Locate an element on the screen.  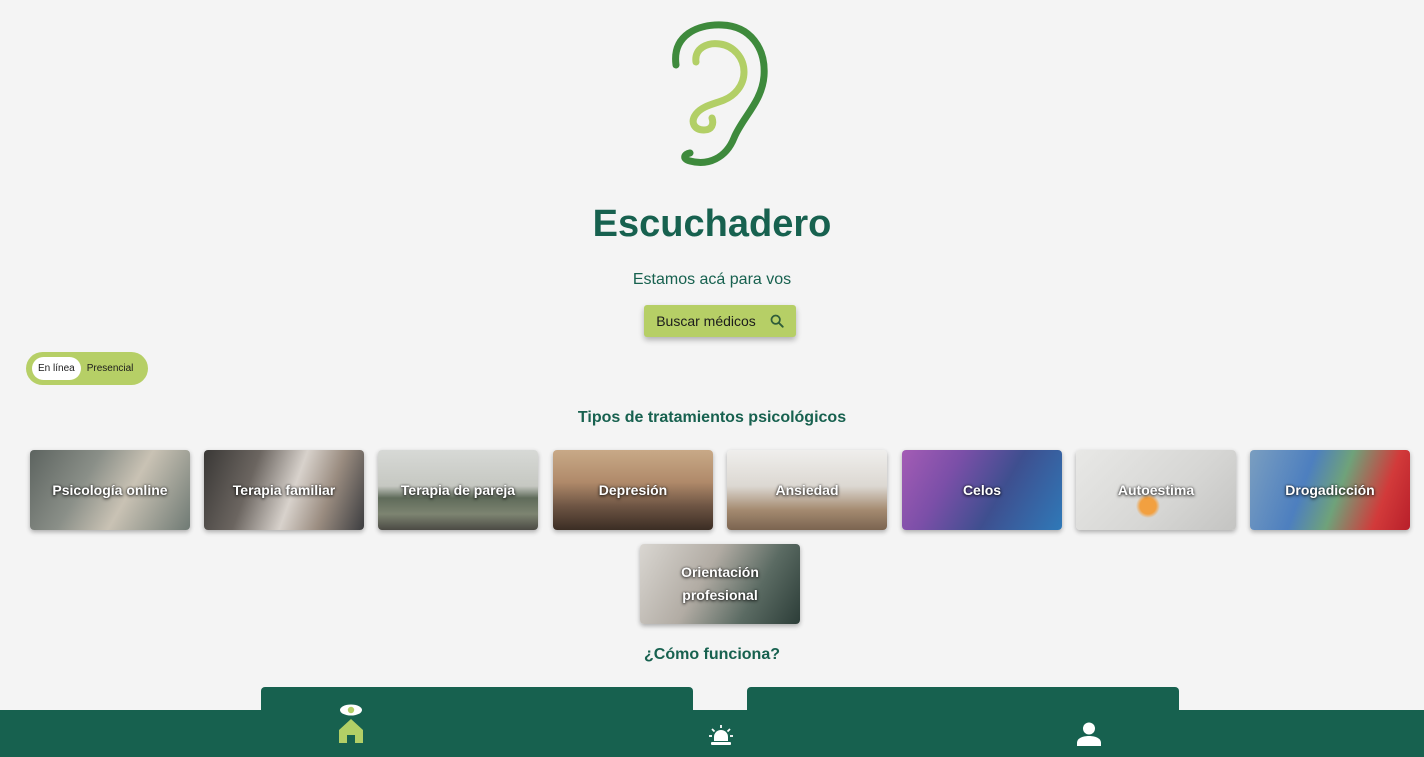
card-label: Terapia de pareja is located at coordinates (458, 489).